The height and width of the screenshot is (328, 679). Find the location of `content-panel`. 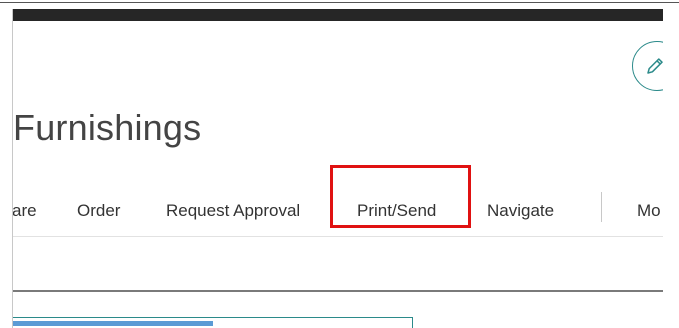

content-panel is located at coordinates (213, 322).